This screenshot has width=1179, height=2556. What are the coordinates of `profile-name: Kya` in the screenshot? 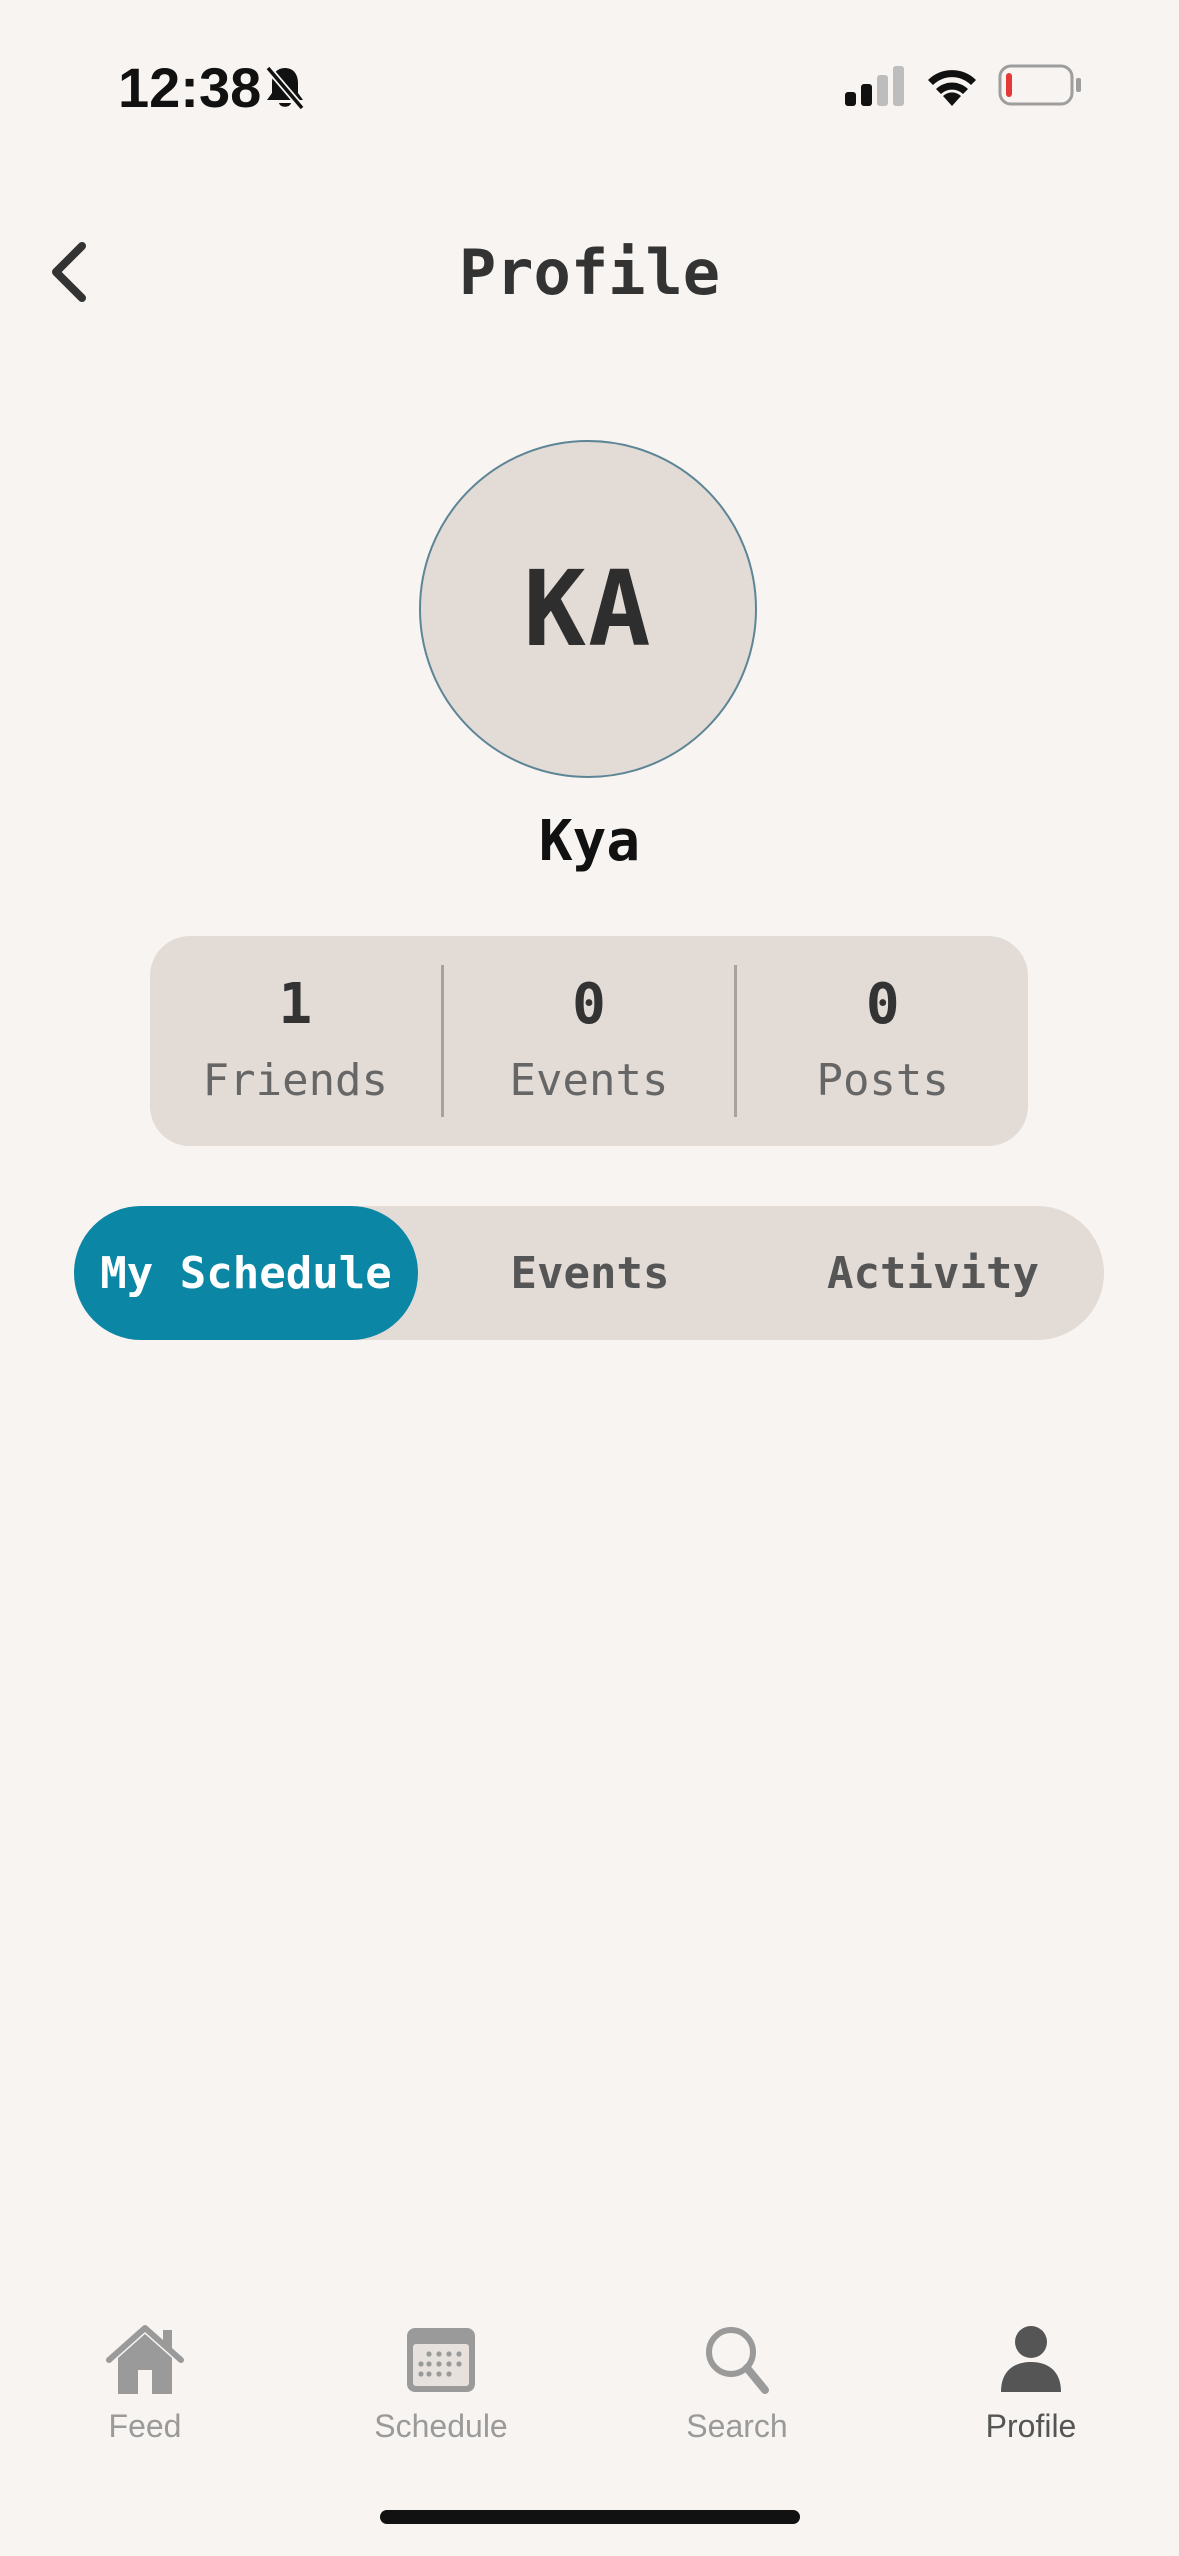 It's located at (589, 841).